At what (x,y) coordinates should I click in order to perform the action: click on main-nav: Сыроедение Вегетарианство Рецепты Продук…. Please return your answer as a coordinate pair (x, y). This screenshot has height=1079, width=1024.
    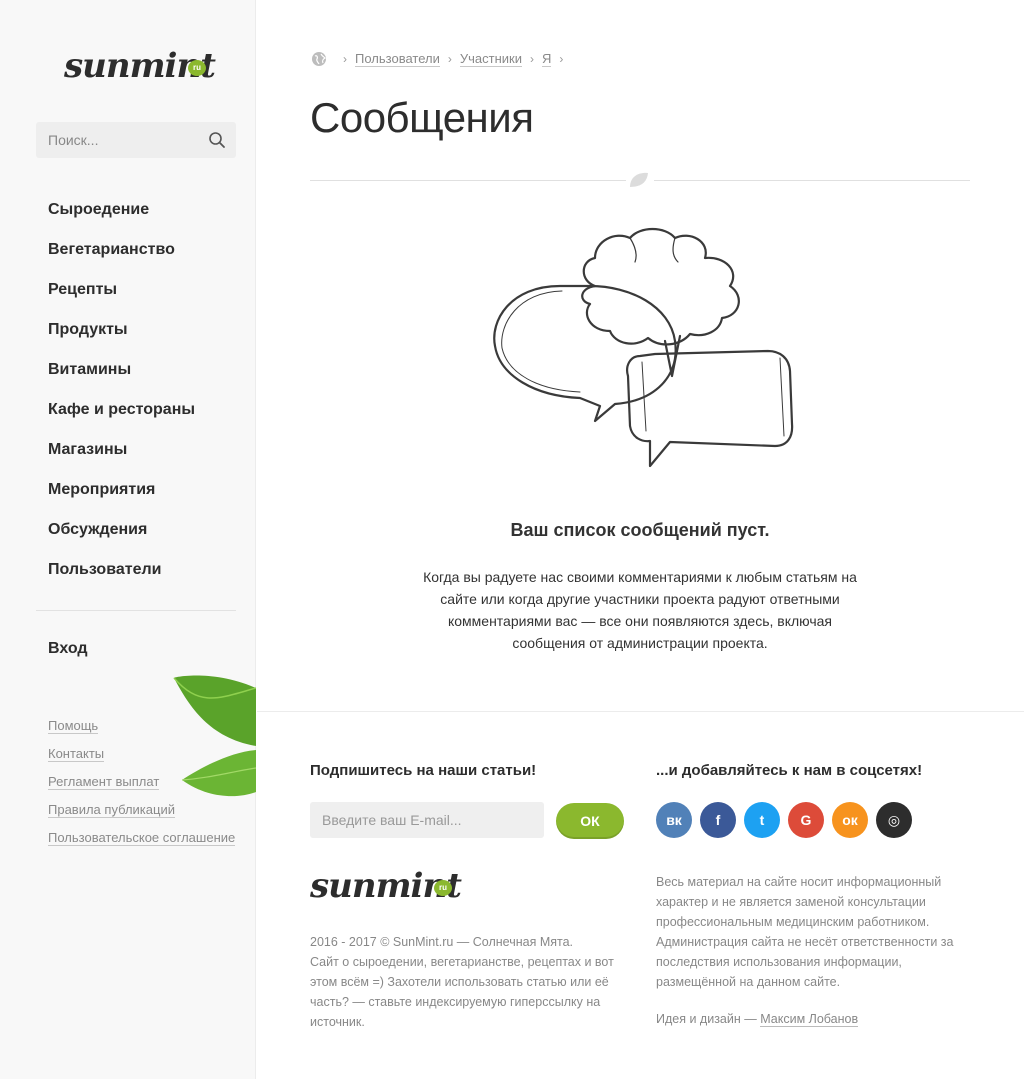
    Looking at the image, I should click on (121, 400).